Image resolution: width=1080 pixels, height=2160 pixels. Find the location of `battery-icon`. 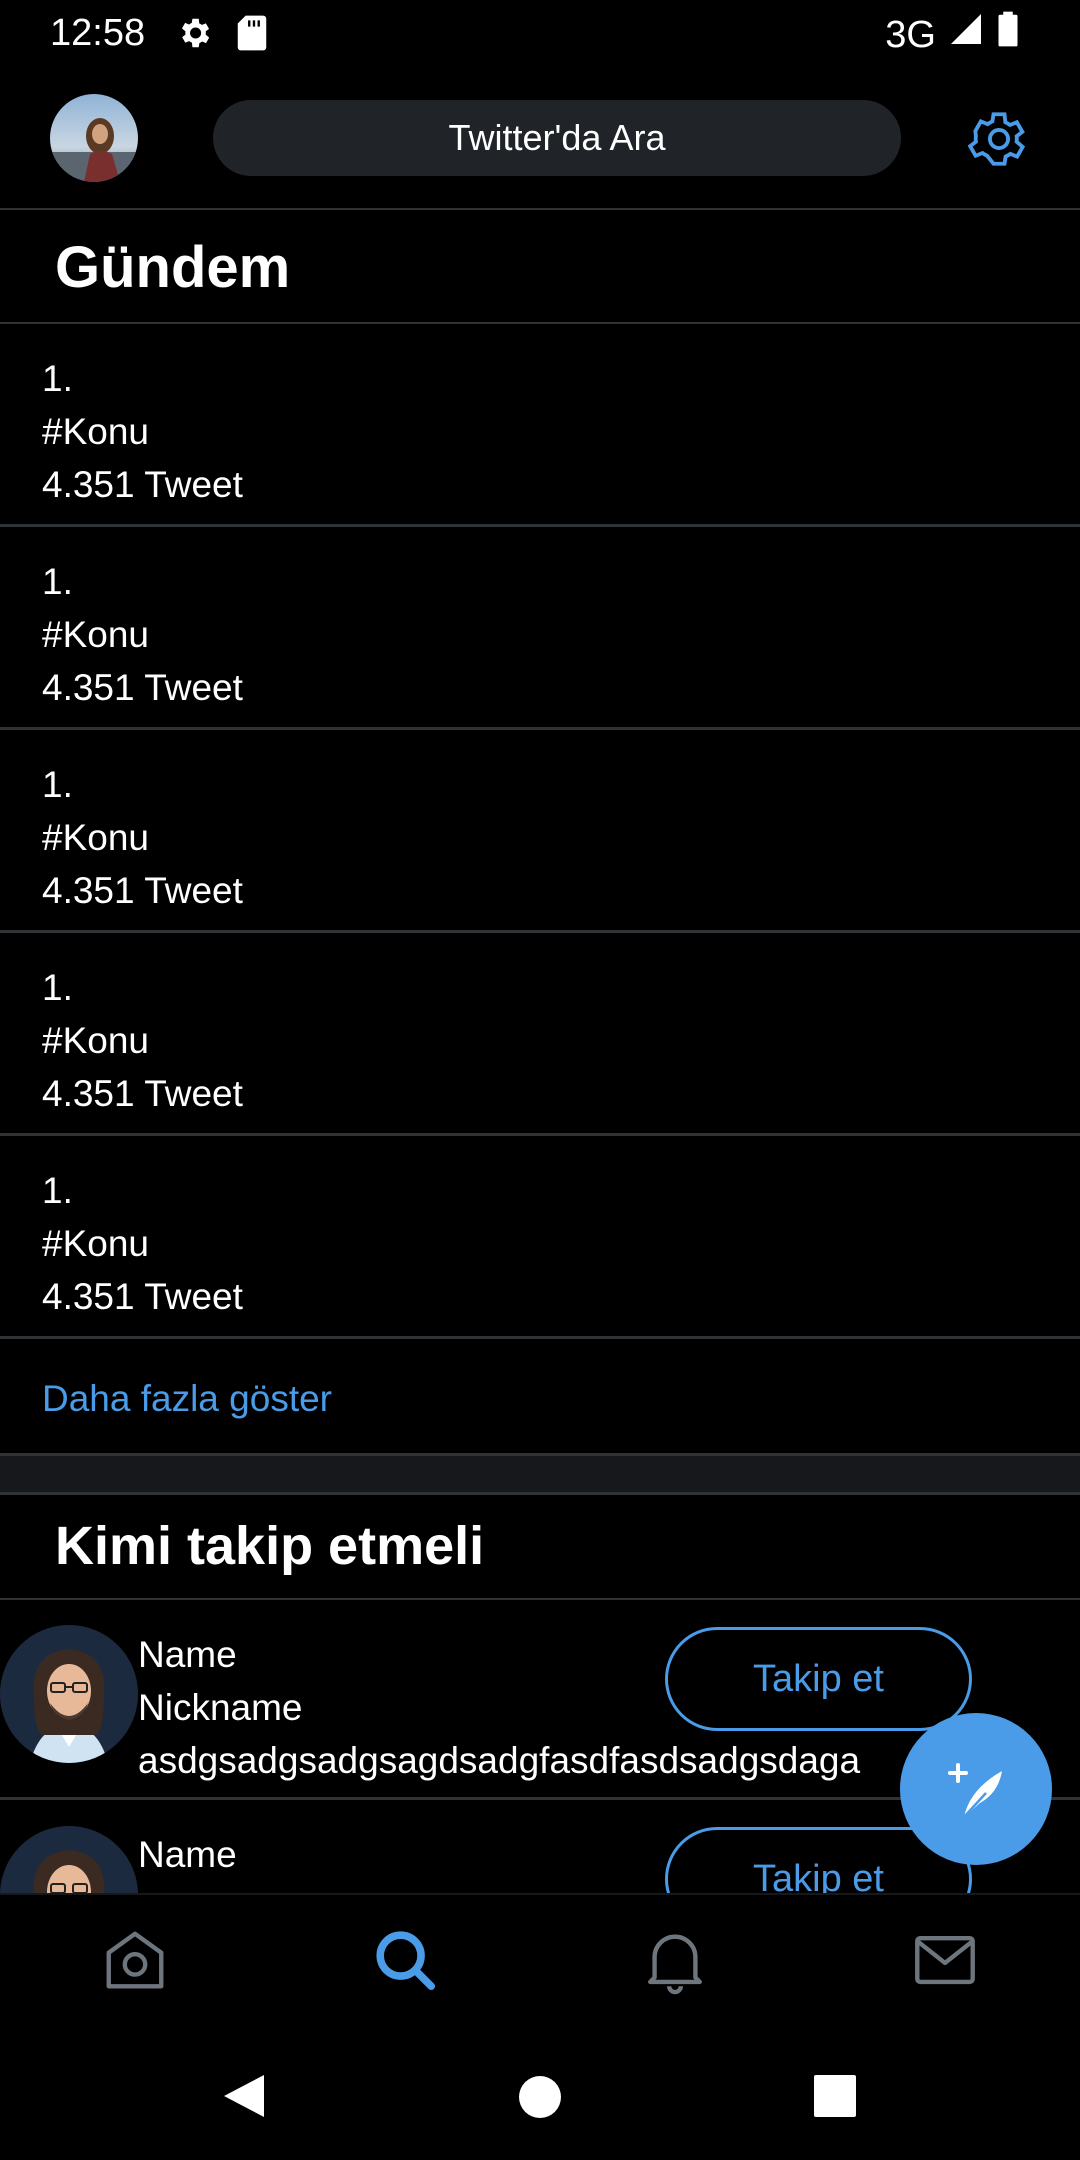

battery-icon is located at coordinates (1008, 34).